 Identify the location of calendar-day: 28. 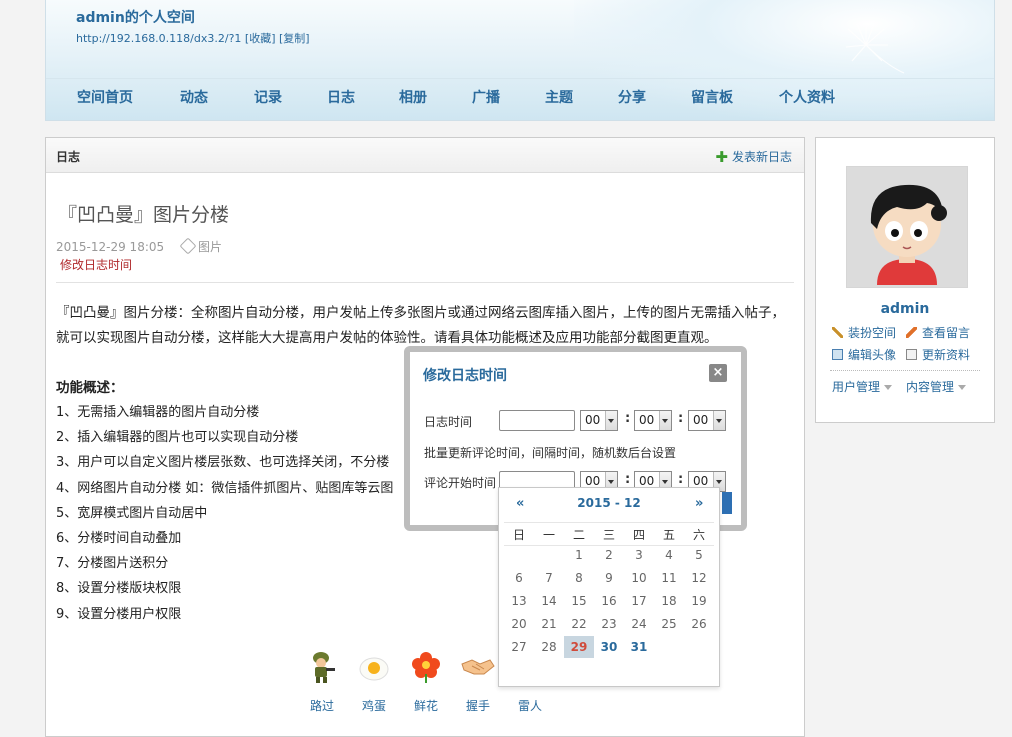
(549, 647).